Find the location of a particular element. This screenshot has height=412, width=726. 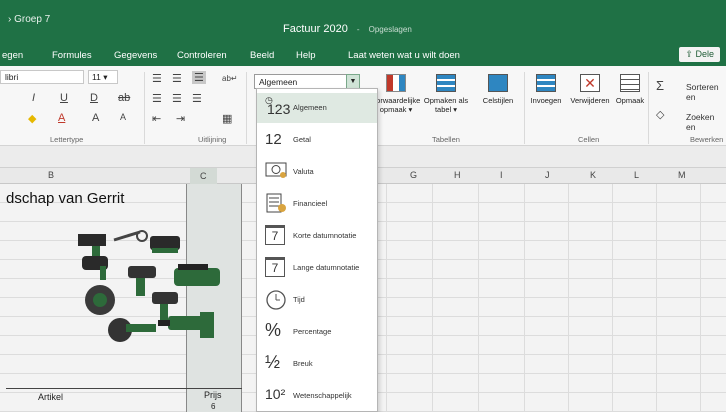

sort-filter-button: Sorteren en is located at coordinates (706, 92).